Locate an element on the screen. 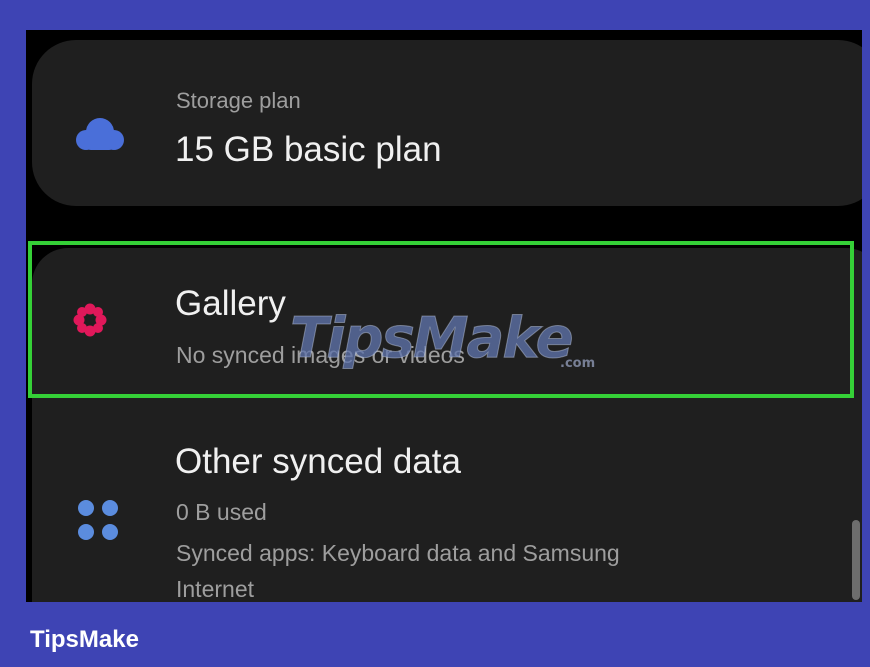 The image size is (870, 667). apps-grid-icon is located at coordinates (98, 520).